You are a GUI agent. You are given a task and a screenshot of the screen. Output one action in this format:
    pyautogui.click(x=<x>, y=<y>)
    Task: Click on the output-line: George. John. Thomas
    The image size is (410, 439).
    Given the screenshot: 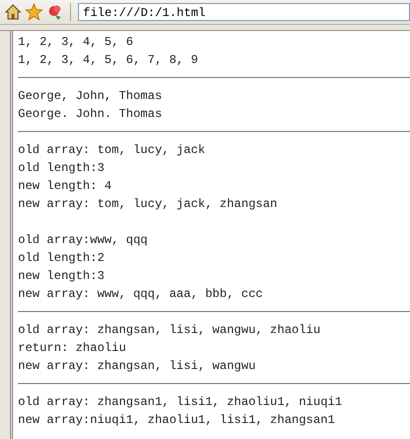 What is the action you would take?
    pyautogui.click(x=91, y=114)
    